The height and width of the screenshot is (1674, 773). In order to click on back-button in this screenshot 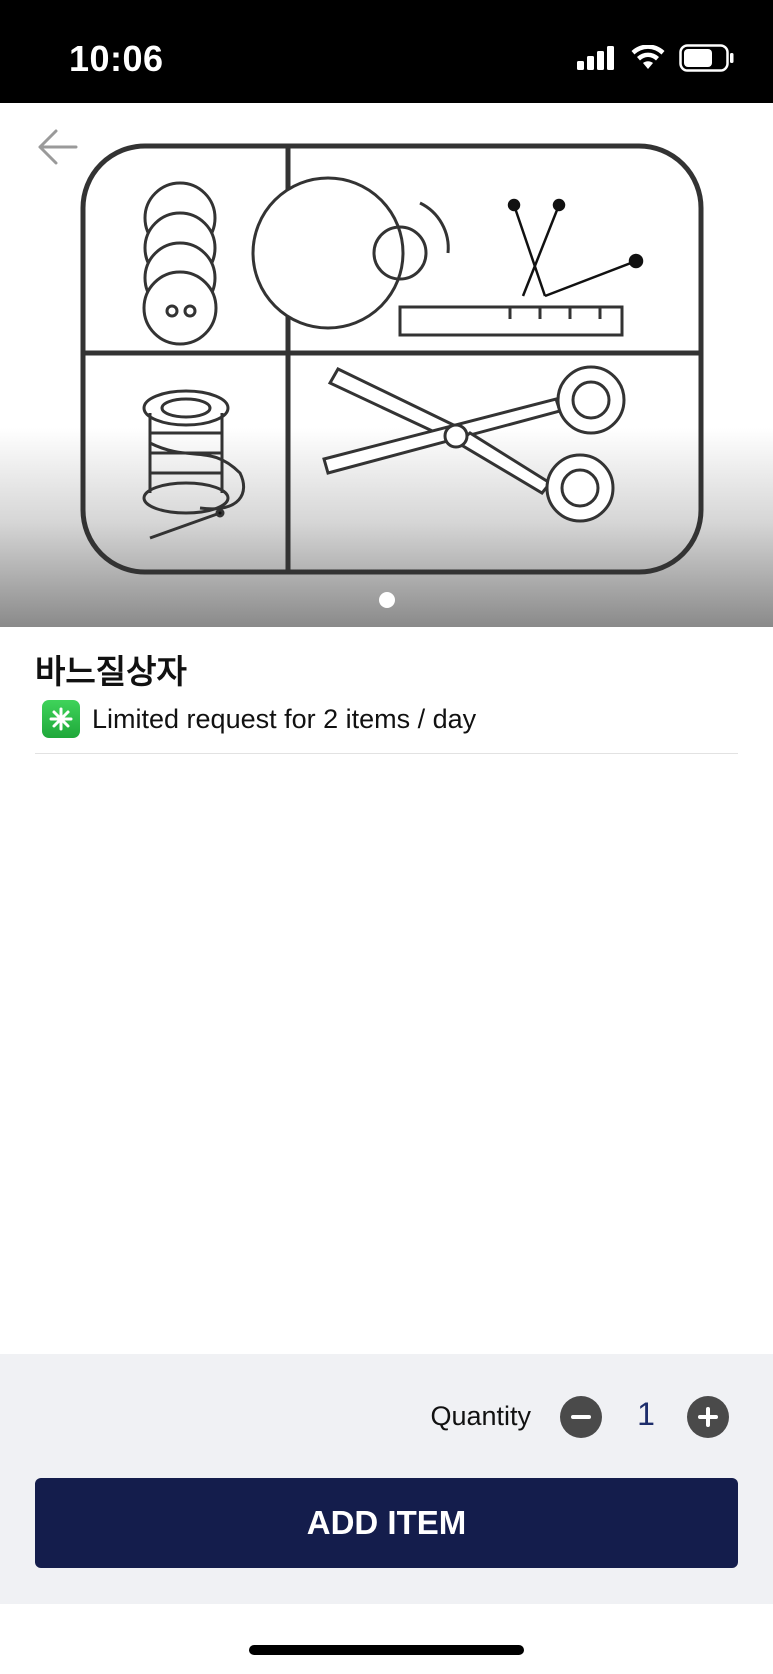, I will do `click(58, 147)`.